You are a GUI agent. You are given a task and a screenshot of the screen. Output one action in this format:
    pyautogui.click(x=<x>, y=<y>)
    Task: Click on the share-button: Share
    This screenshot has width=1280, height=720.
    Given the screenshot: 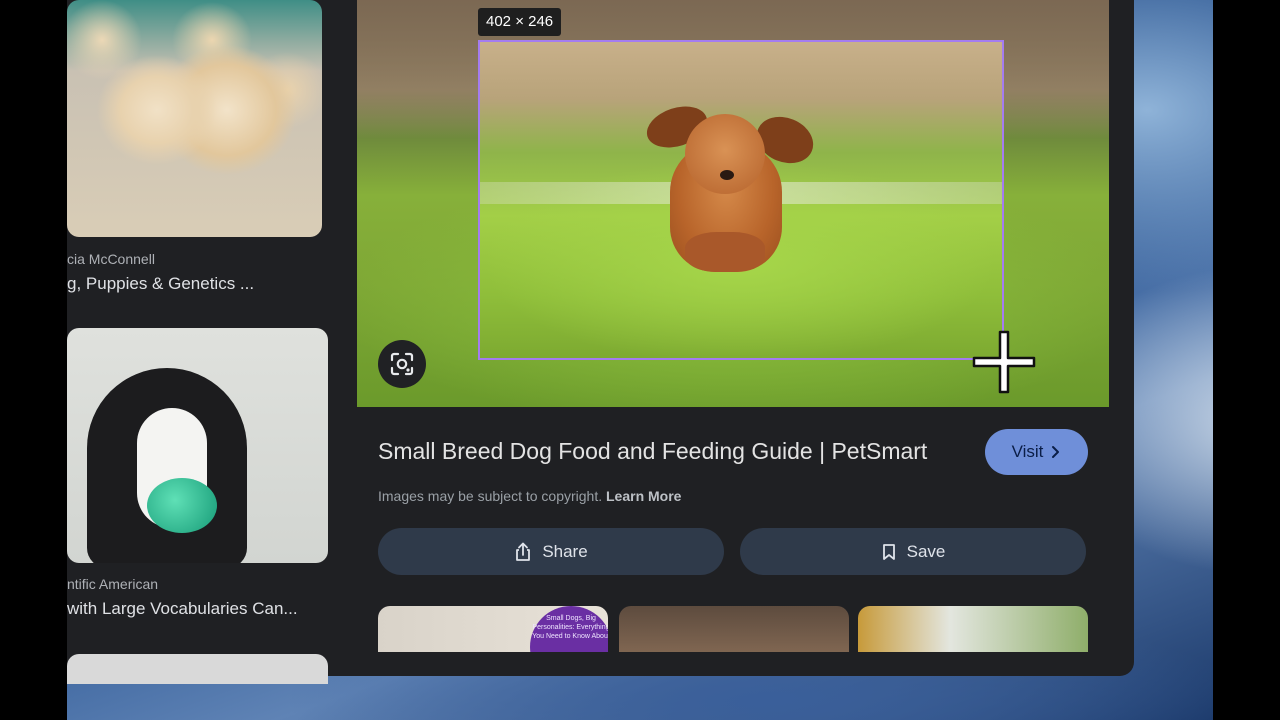 What is the action you would take?
    pyautogui.click(x=551, y=551)
    